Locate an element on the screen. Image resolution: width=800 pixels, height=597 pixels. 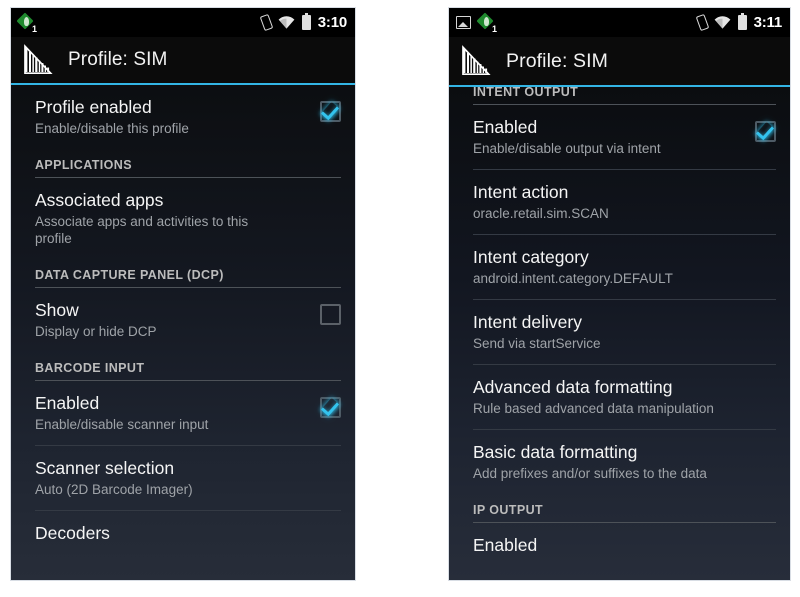
pref-title: Scanner selection is located at coordinates (105, 468).